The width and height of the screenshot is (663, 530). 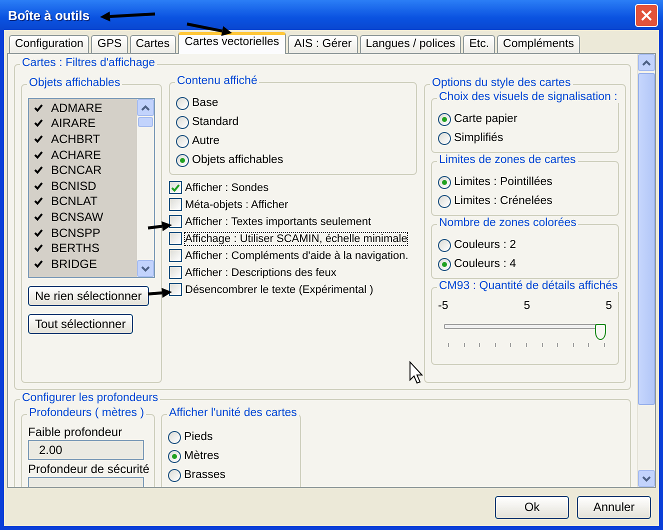 I want to click on tab: Compléments, so click(x=538, y=44).